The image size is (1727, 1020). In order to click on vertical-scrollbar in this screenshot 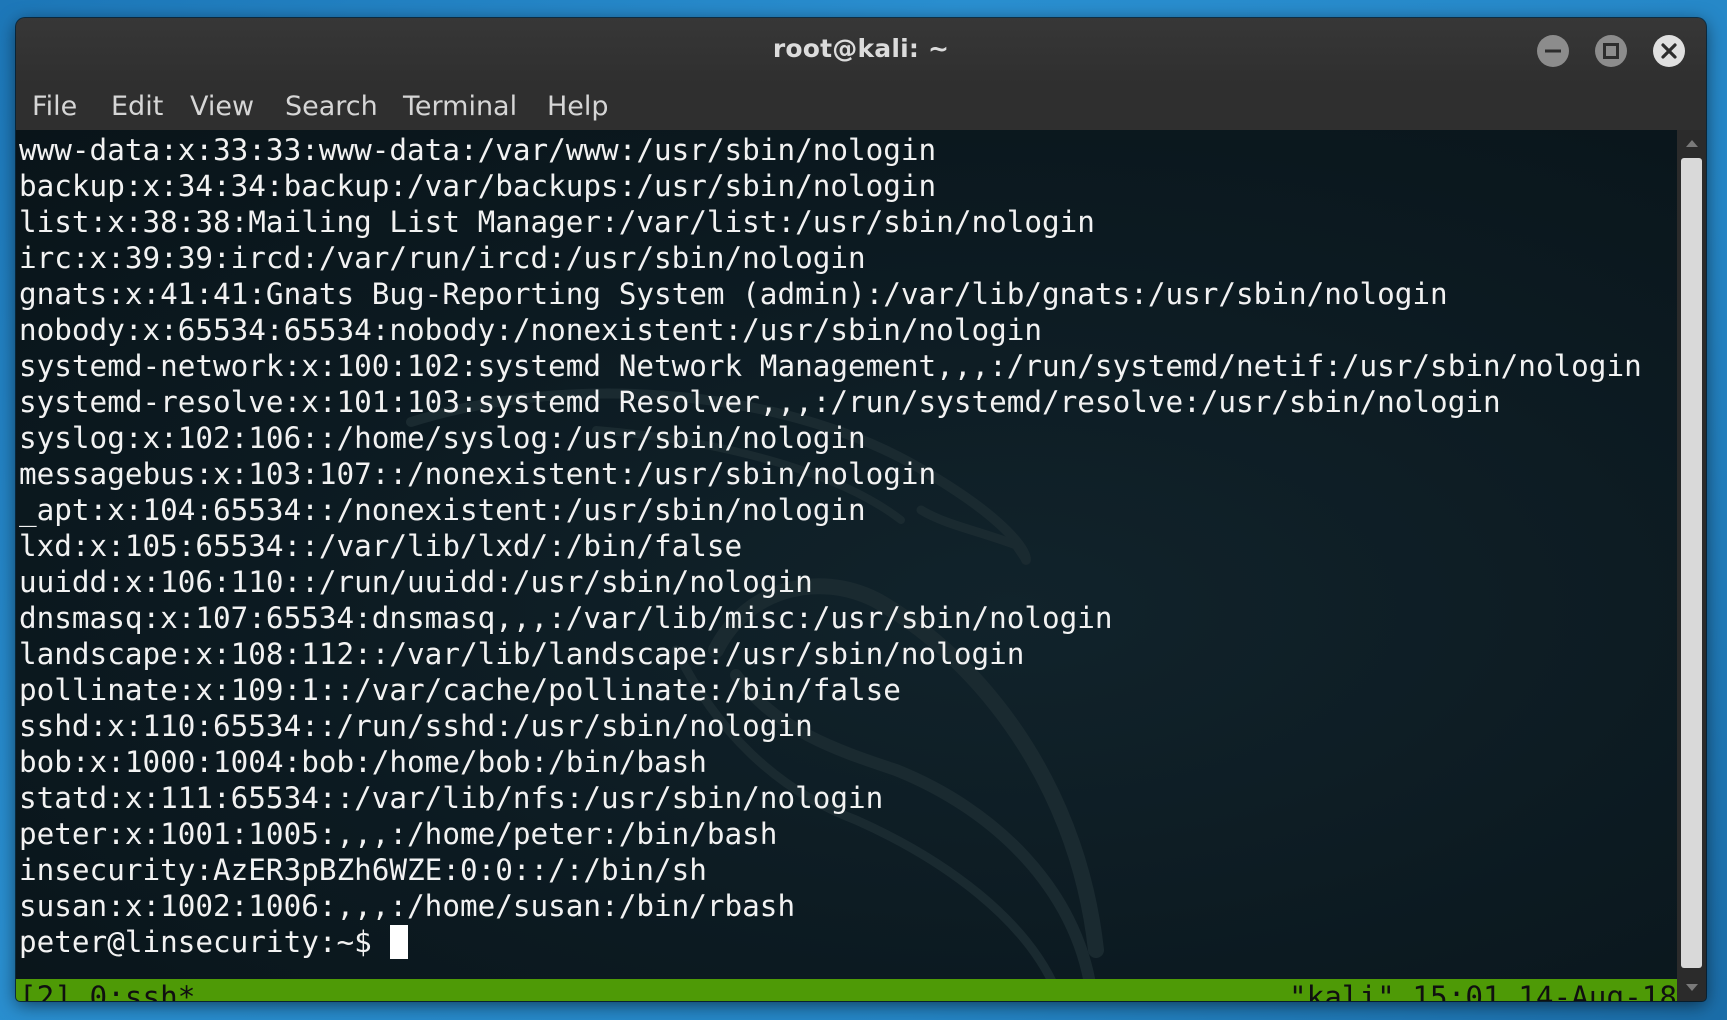, I will do `click(1691, 565)`.